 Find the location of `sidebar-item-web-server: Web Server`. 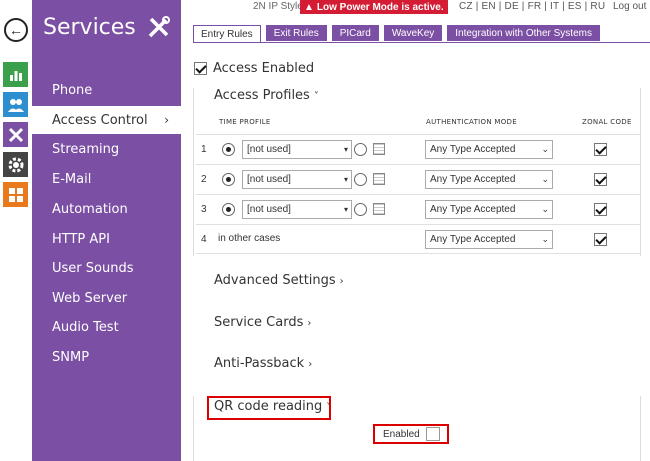

sidebar-item-web-server: Web Server is located at coordinates (106, 298).